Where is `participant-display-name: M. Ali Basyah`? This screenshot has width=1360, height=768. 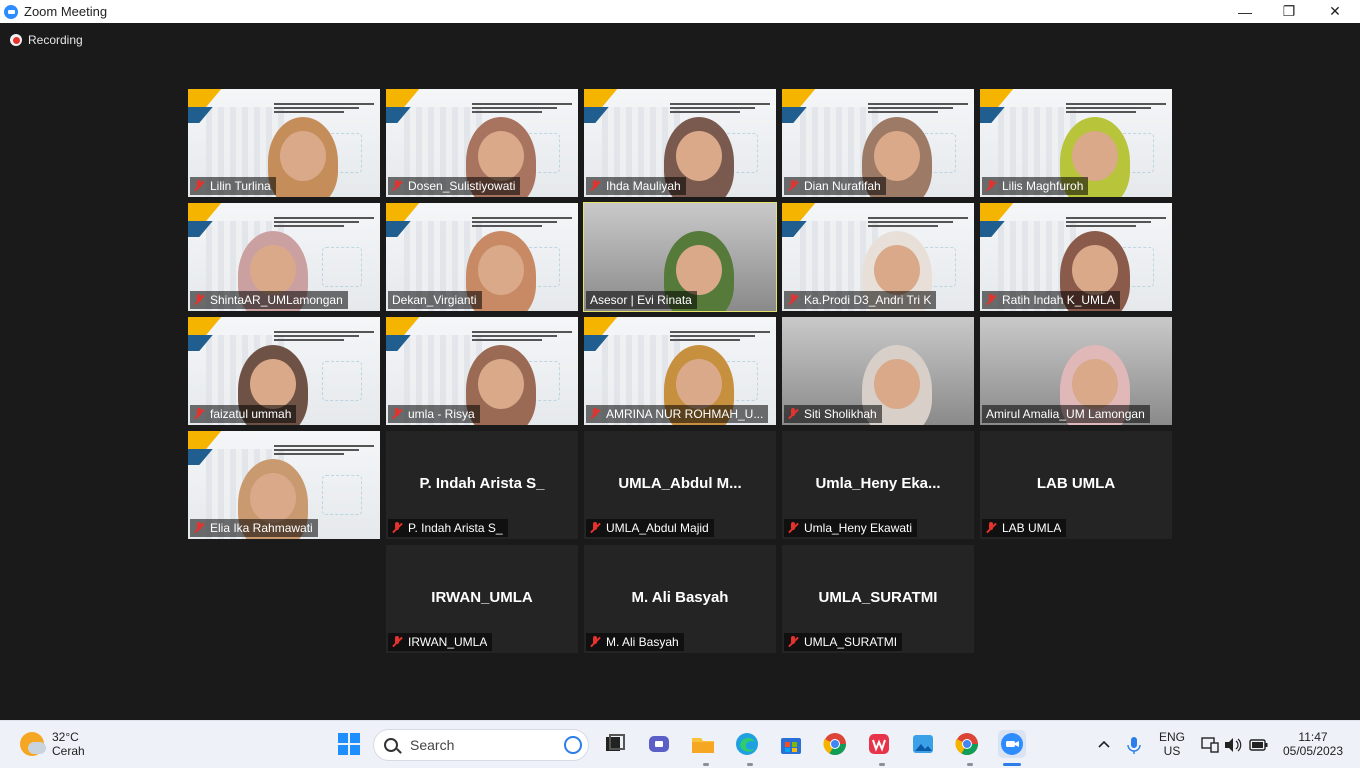 participant-display-name: M. Ali Basyah is located at coordinates (680, 597).